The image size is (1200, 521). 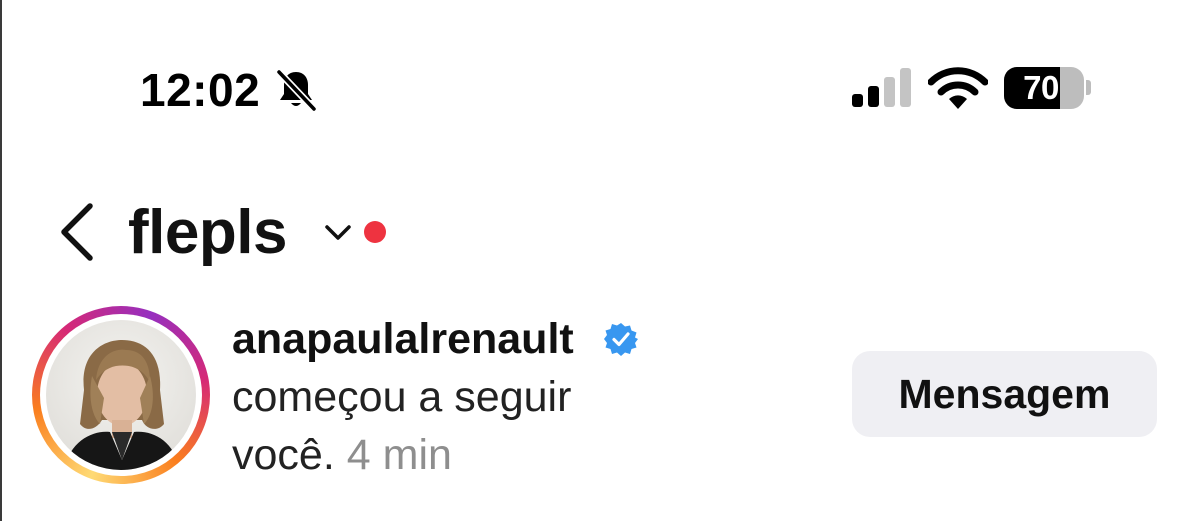 I want to click on back-button, so click(x=78, y=232).